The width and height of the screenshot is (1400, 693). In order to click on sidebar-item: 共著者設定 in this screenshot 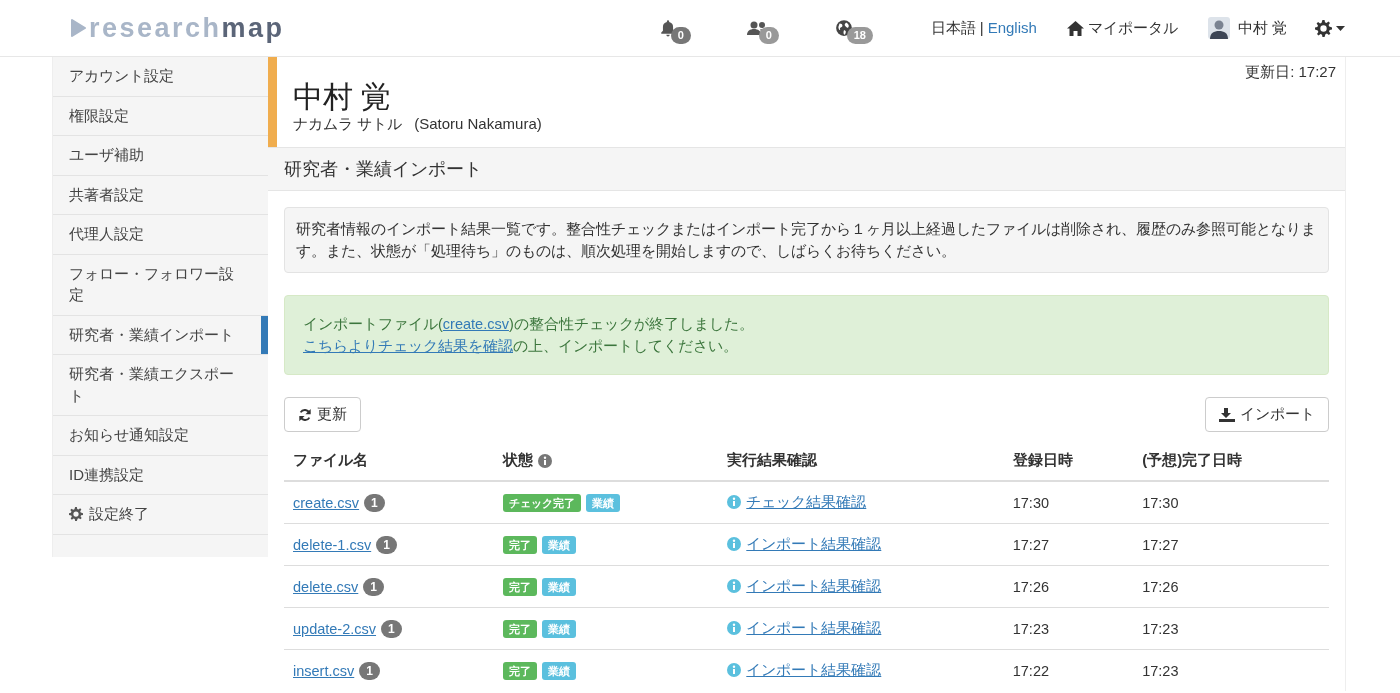, I will do `click(160, 195)`.